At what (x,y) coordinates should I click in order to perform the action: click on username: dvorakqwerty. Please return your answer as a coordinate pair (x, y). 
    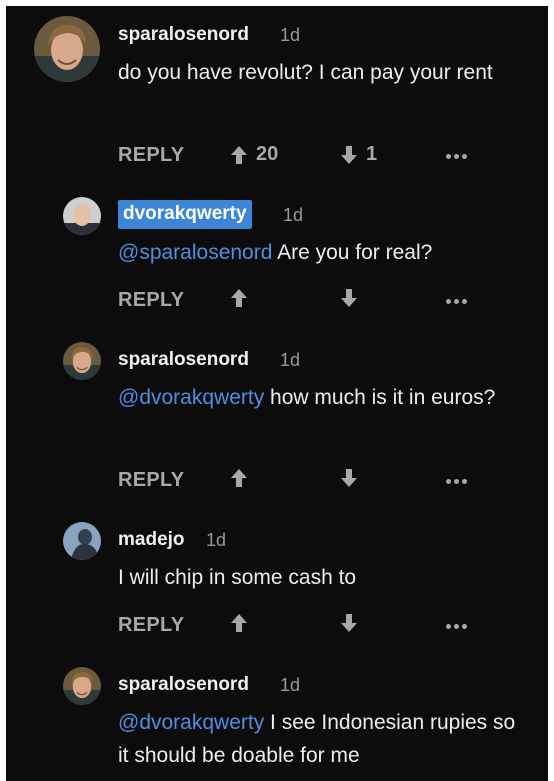
    Looking at the image, I should click on (185, 214).